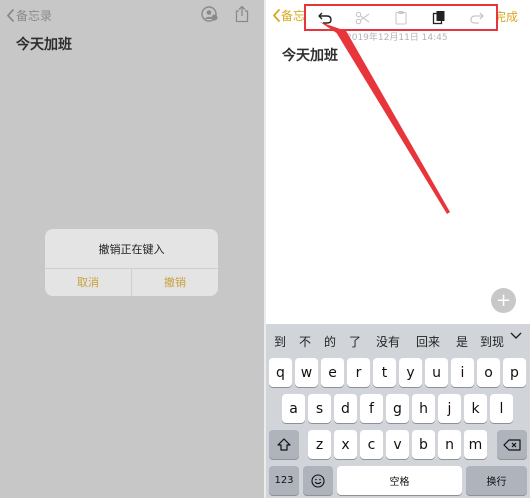  I want to click on key-m: m, so click(475, 444).